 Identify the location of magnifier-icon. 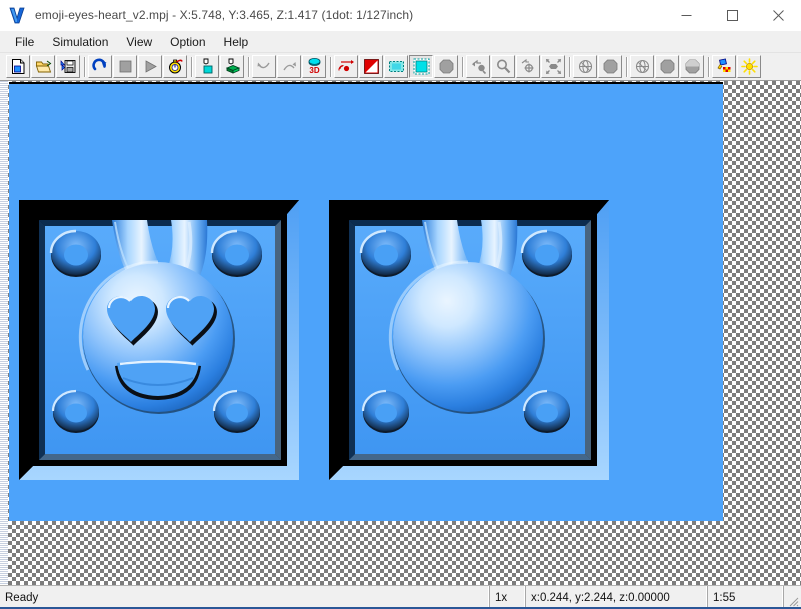
(503, 66).